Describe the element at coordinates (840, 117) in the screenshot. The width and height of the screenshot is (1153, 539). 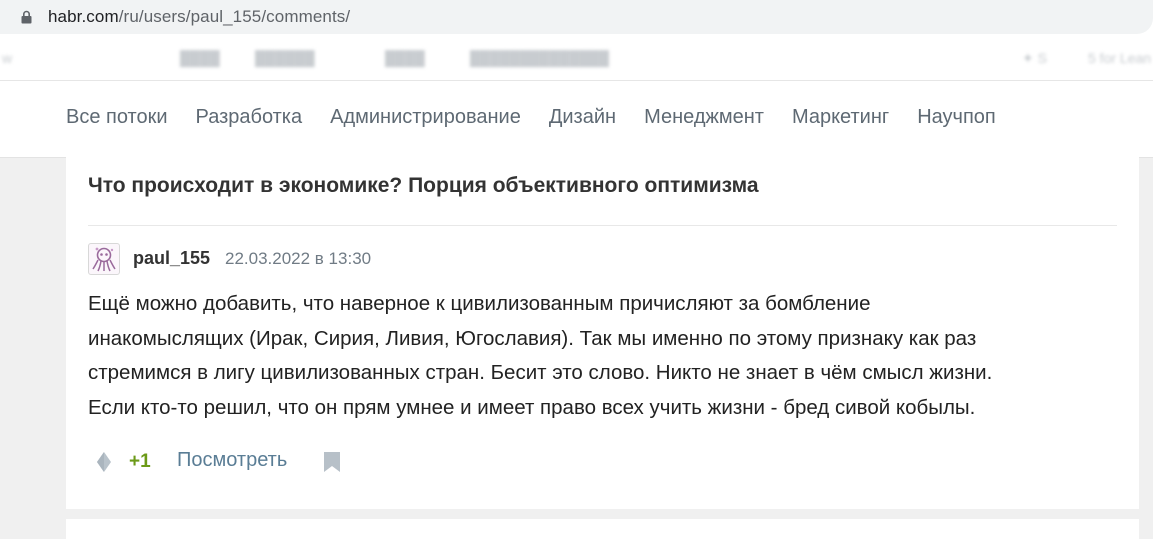
I see `nav-item-marketing: Маркетинг` at that location.